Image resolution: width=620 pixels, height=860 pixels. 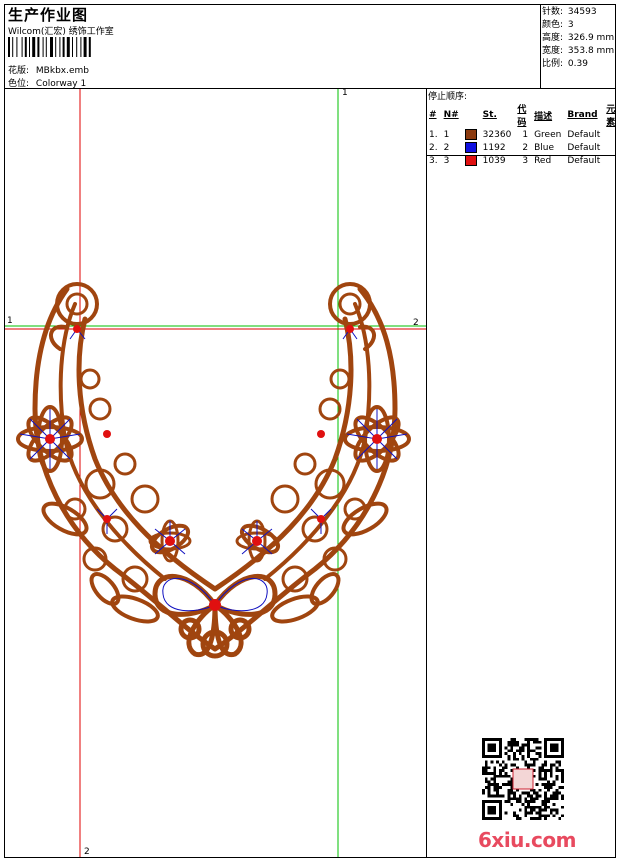 I want to click on seal-stamp, so click(x=523, y=779).